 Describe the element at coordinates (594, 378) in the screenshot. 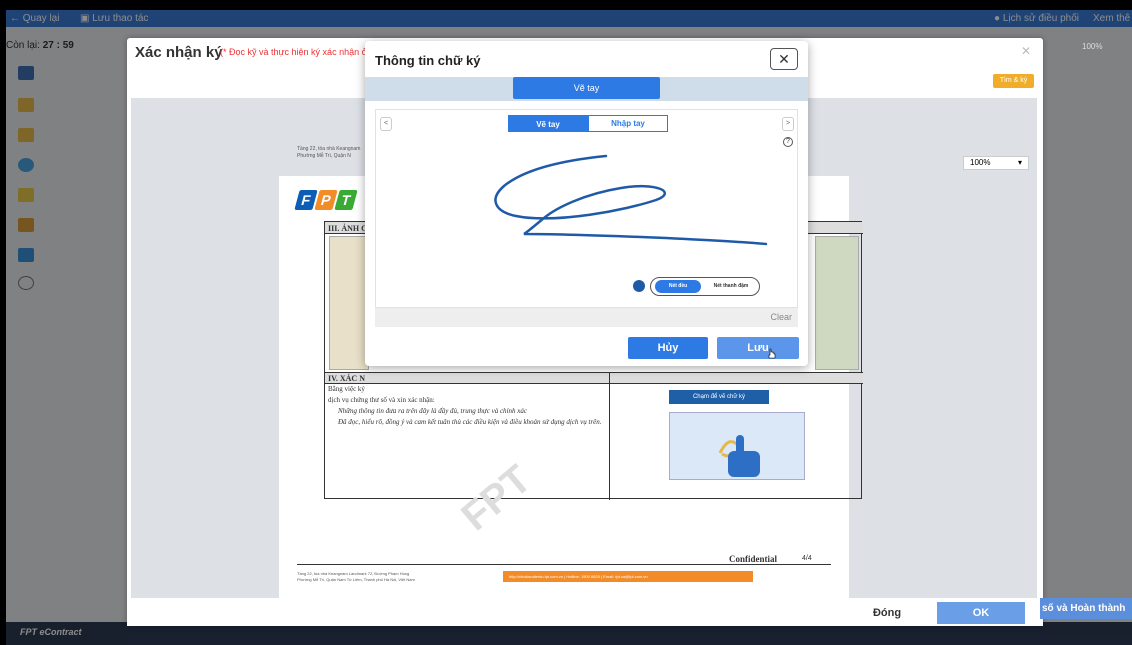

I see `section4-header` at that location.